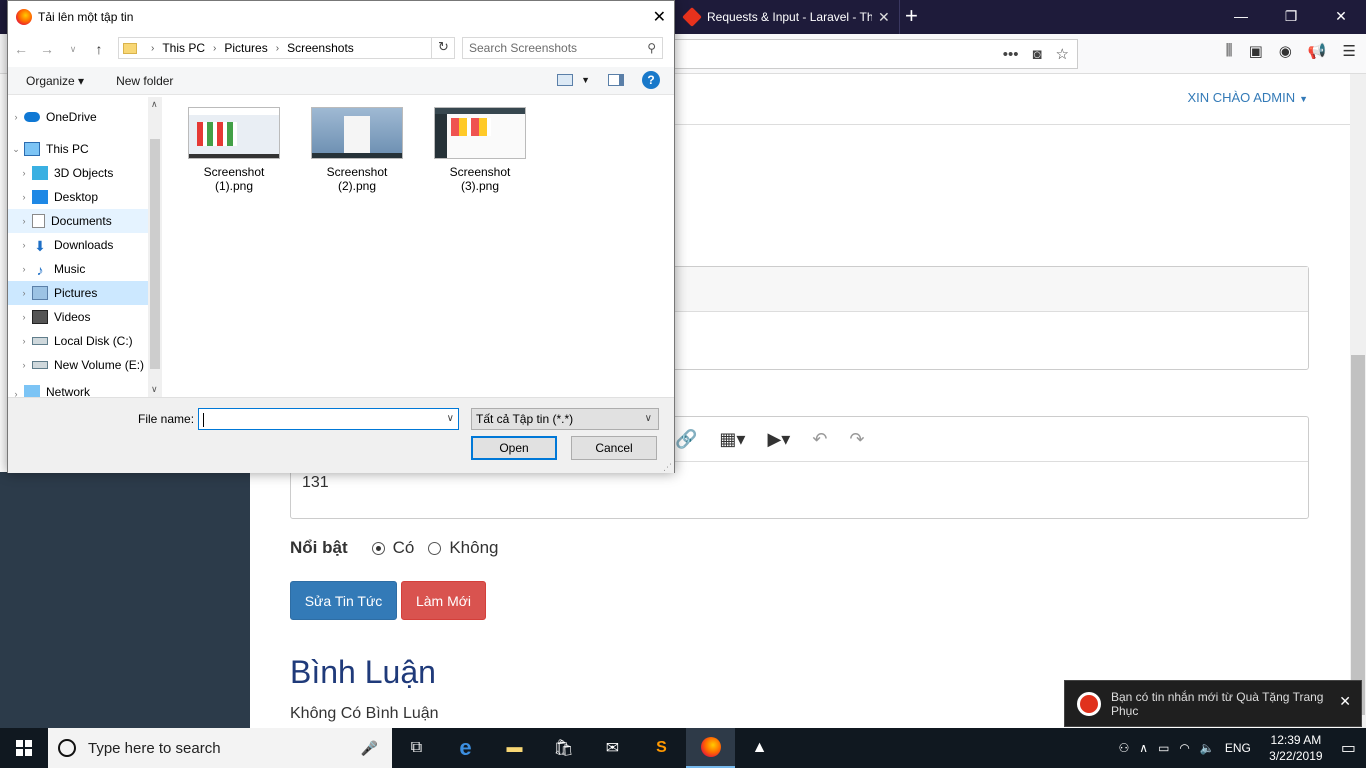 The height and width of the screenshot is (768, 1366). I want to click on firefox-taskbar-icon, so click(710, 748).